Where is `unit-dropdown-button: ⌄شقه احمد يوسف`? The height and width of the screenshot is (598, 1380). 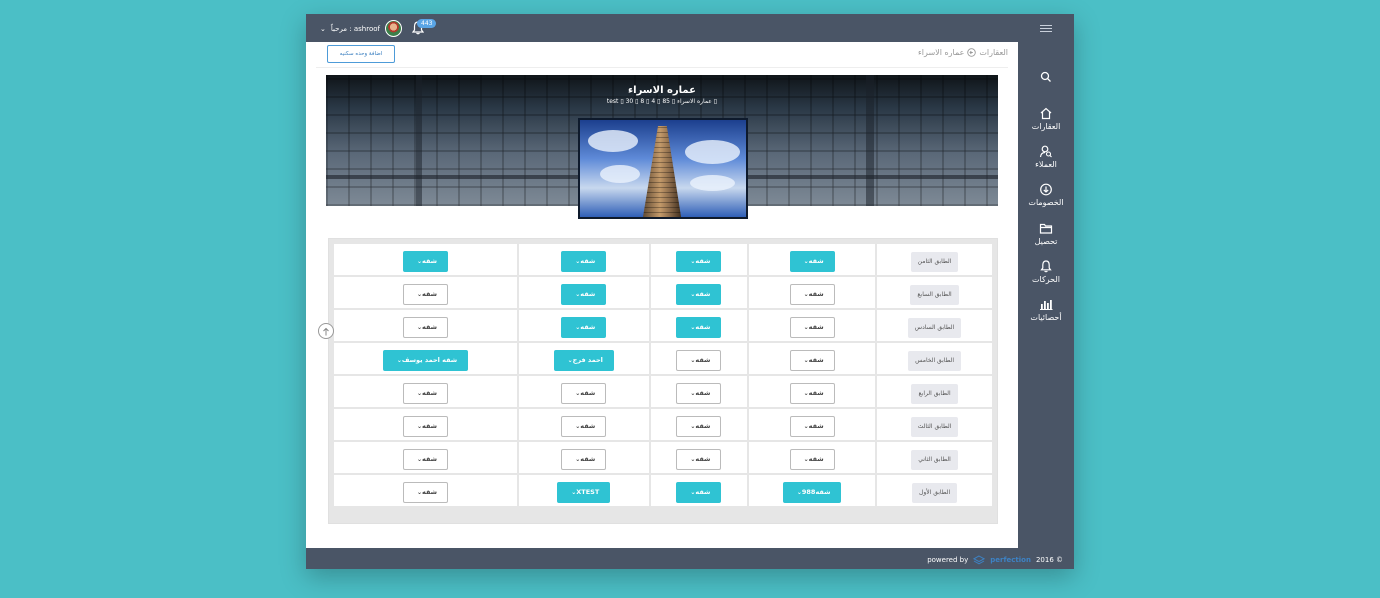
unit-dropdown-button: ⌄شقه احمد يوسف is located at coordinates (425, 360).